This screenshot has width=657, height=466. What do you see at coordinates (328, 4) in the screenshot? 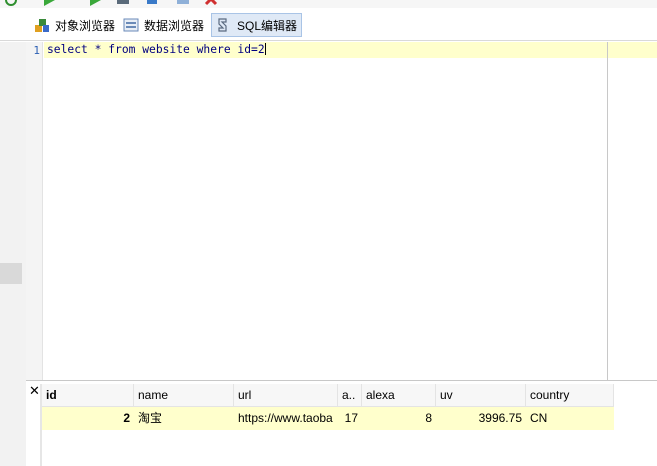
I see `top-toolbar` at bounding box center [328, 4].